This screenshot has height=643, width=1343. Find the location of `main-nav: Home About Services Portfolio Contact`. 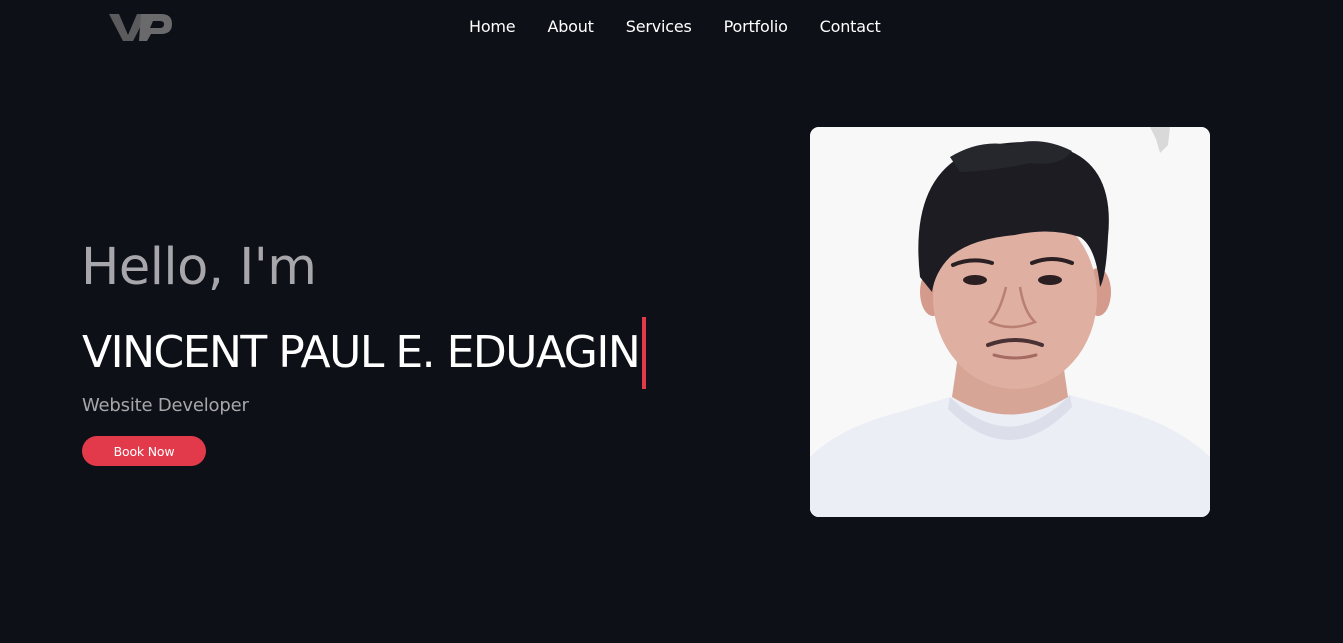

main-nav: Home About Services Portfolio Contact is located at coordinates (675, 27).